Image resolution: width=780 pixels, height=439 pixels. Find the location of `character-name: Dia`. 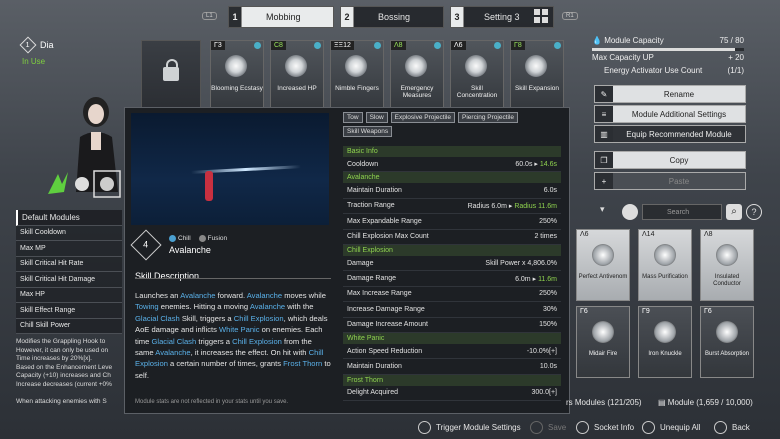

character-name: Dia is located at coordinates (47, 45).